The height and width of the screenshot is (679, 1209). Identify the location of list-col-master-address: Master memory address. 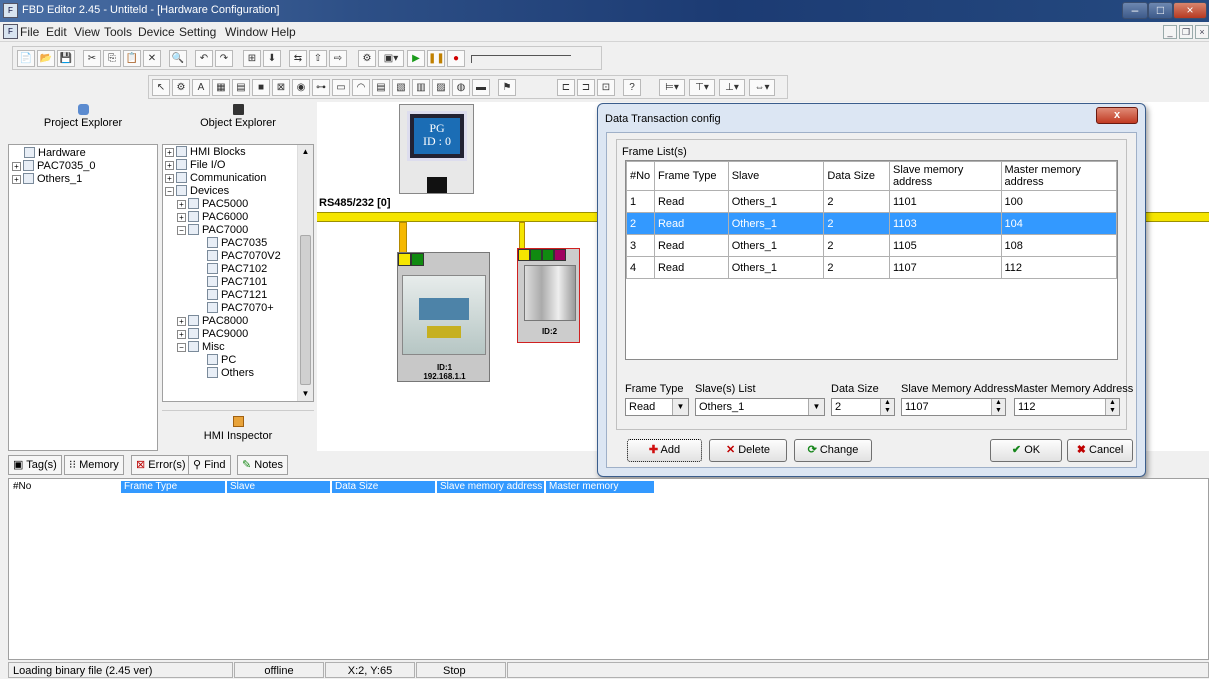
(600, 492).